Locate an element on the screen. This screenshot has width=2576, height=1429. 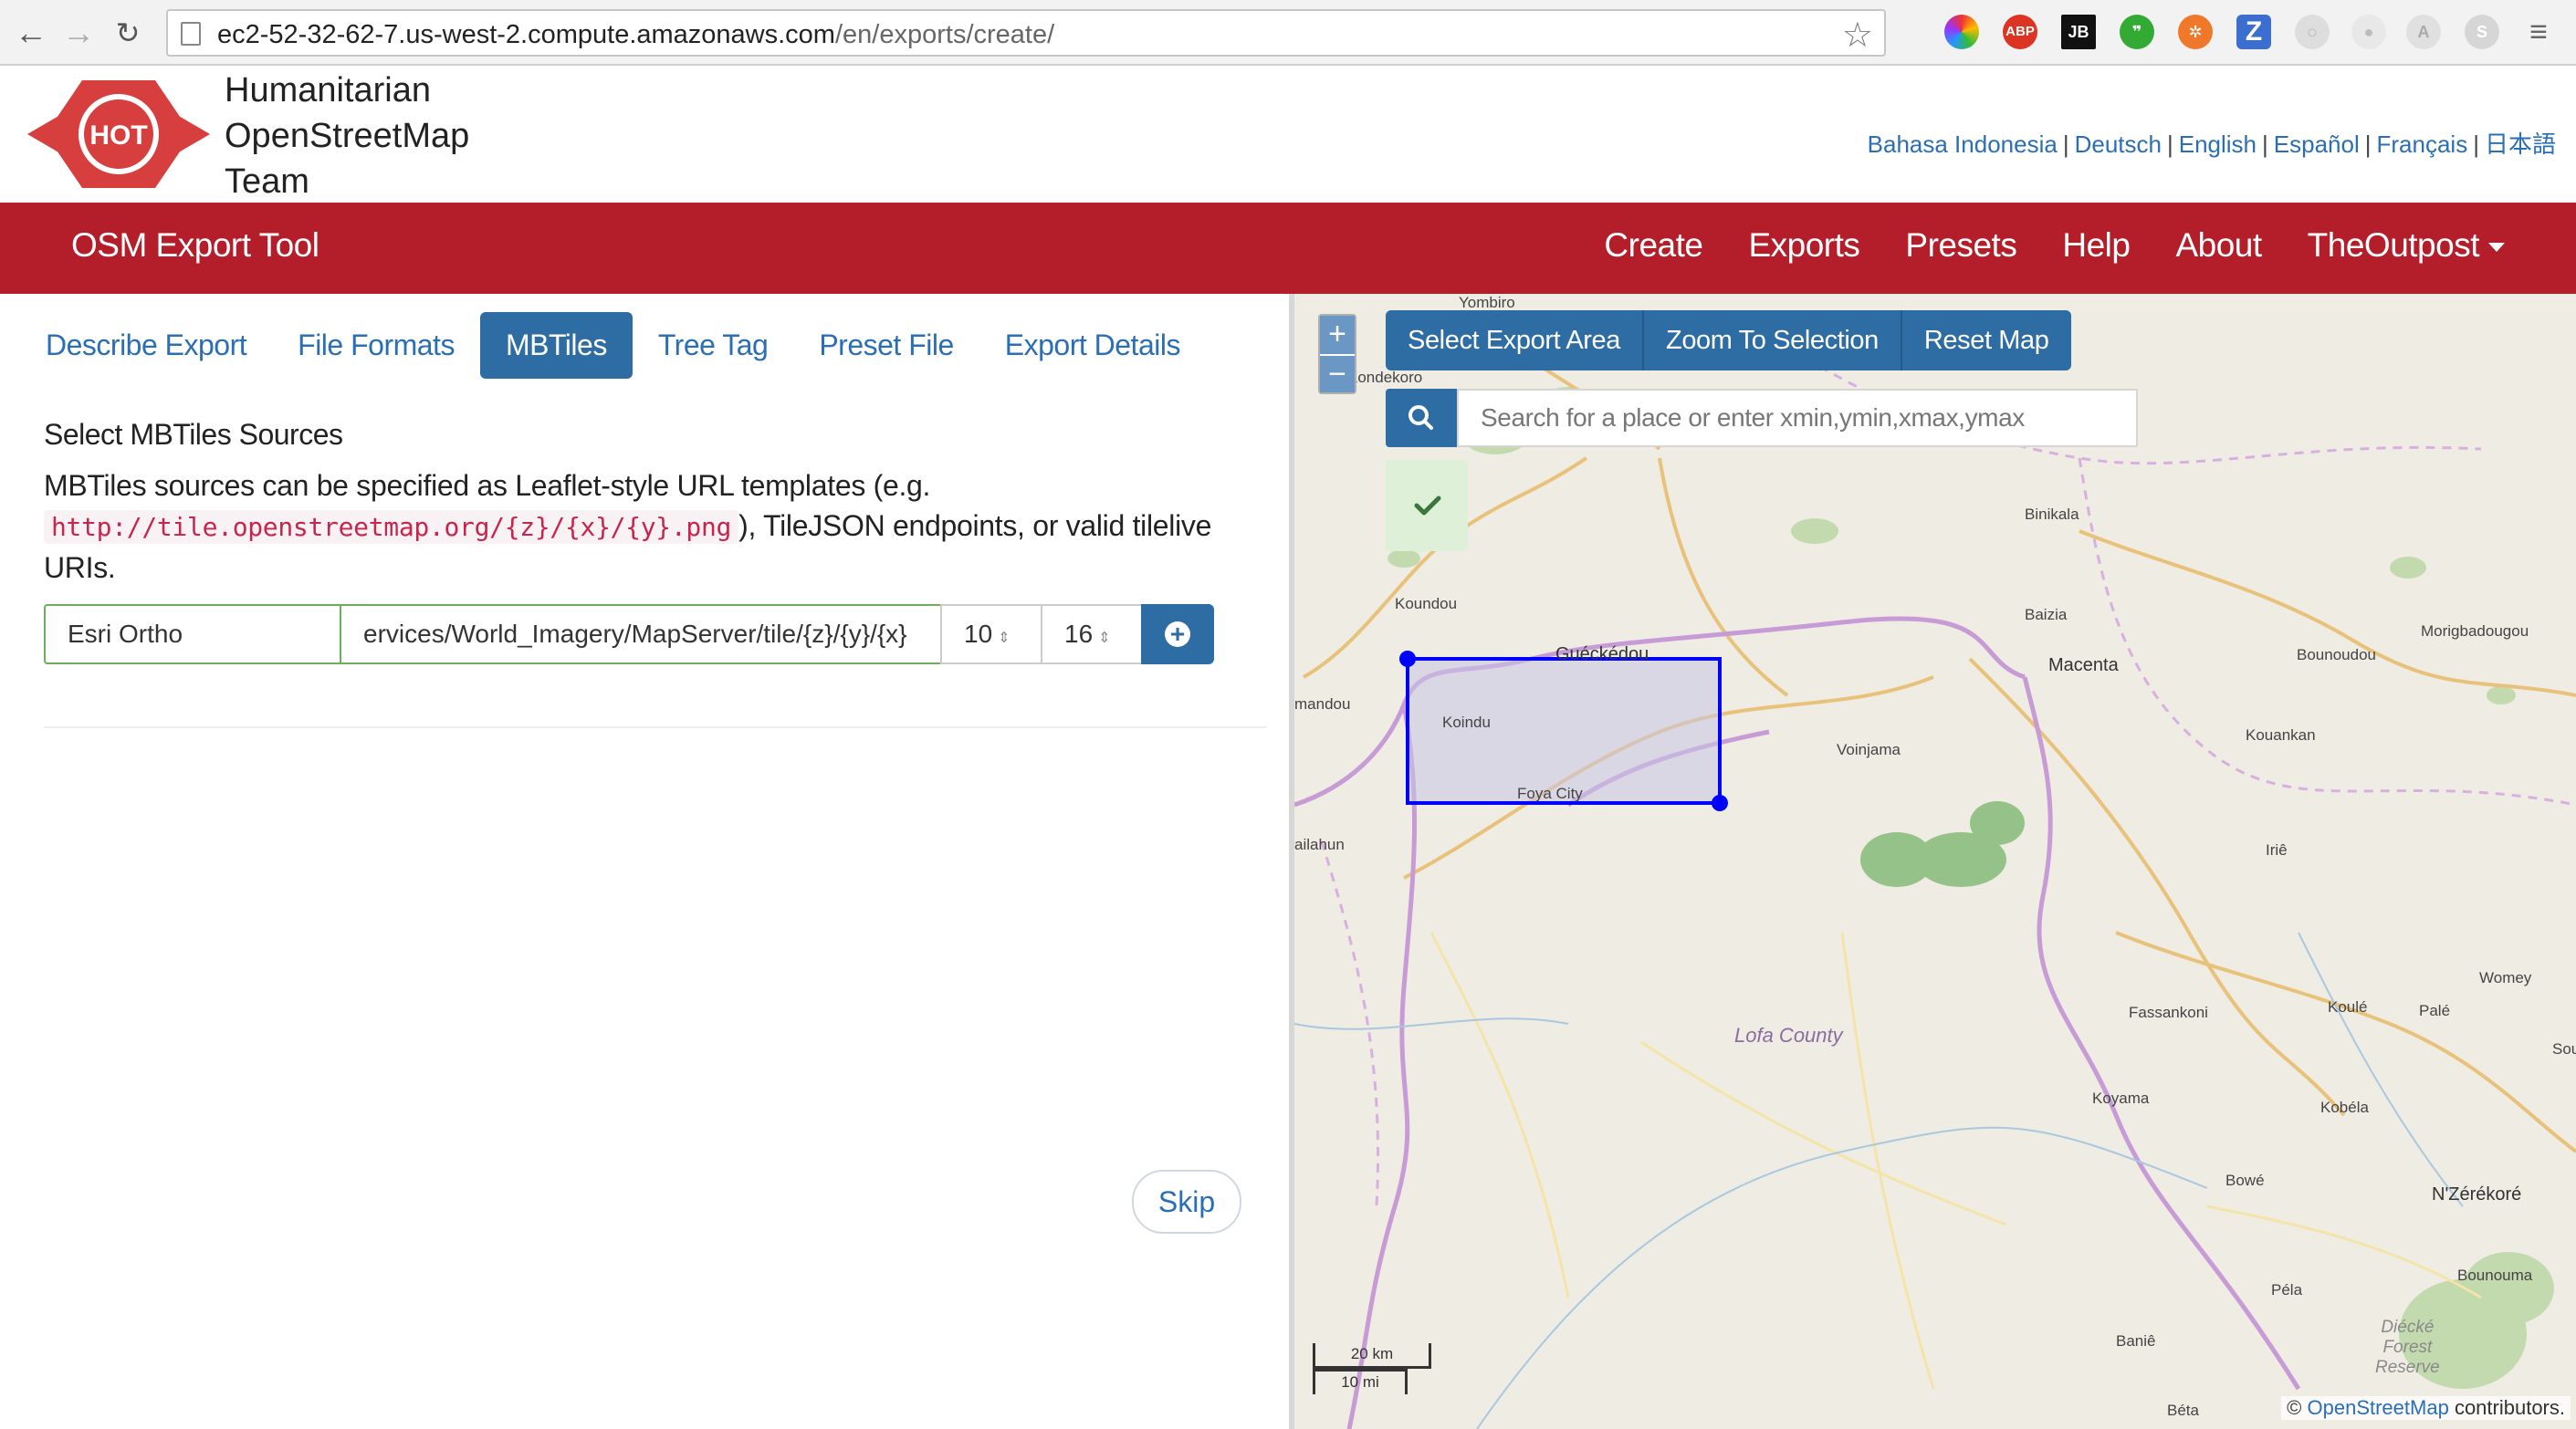
max-zoom-input: 16 ⇕ is located at coordinates (1092, 634).